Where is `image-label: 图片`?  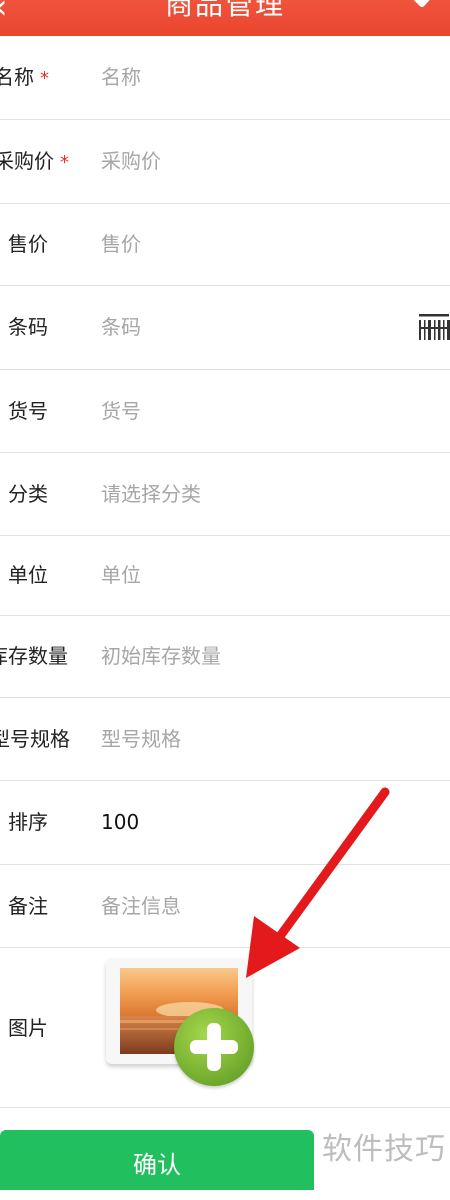 image-label: 图片 is located at coordinates (28, 1028).